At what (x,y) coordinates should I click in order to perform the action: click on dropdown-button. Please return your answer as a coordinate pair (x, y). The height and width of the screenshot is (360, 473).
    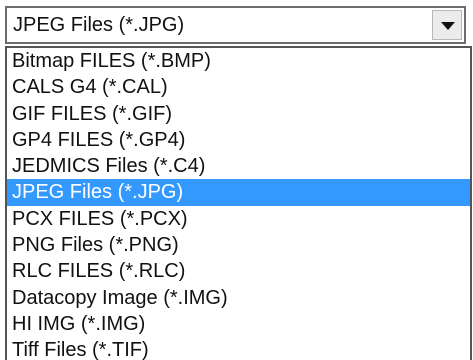
    Looking at the image, I should click on (447, 25).